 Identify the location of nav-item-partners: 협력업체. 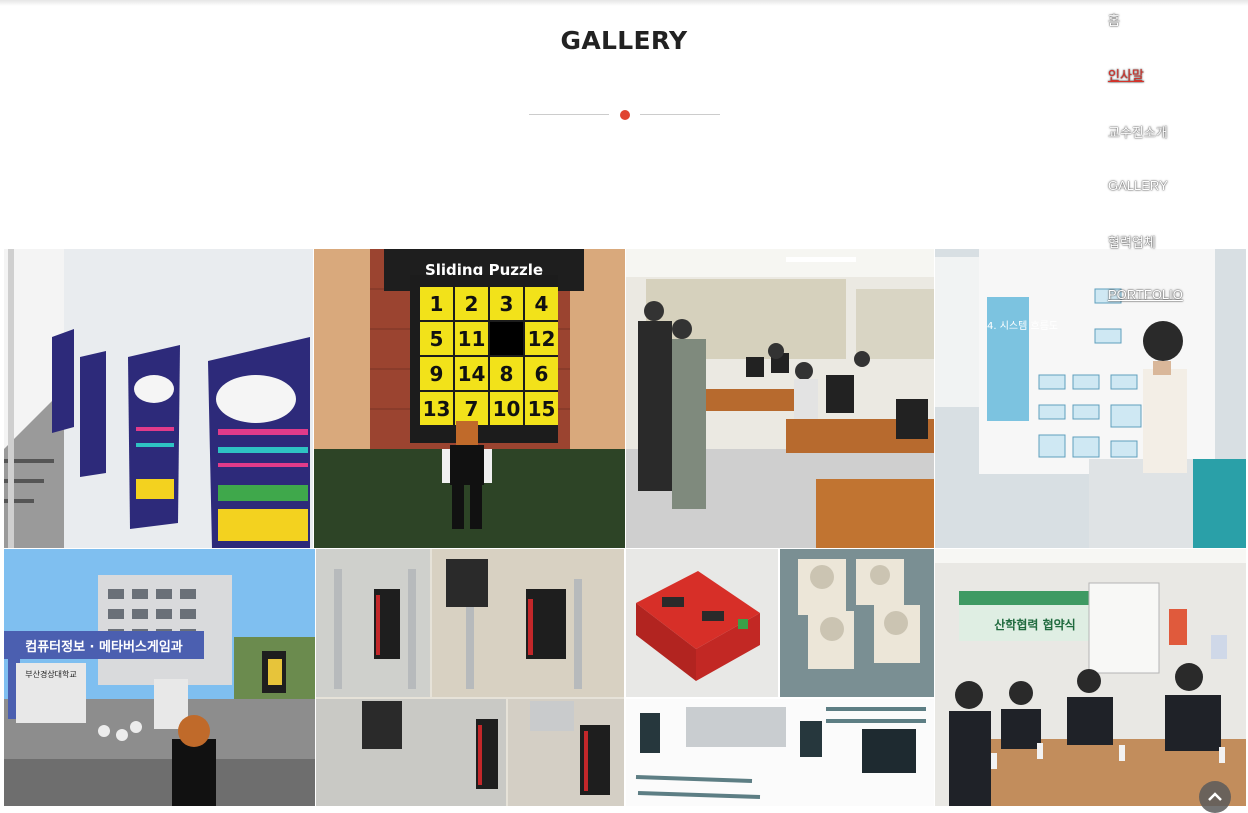
(1132, 241).